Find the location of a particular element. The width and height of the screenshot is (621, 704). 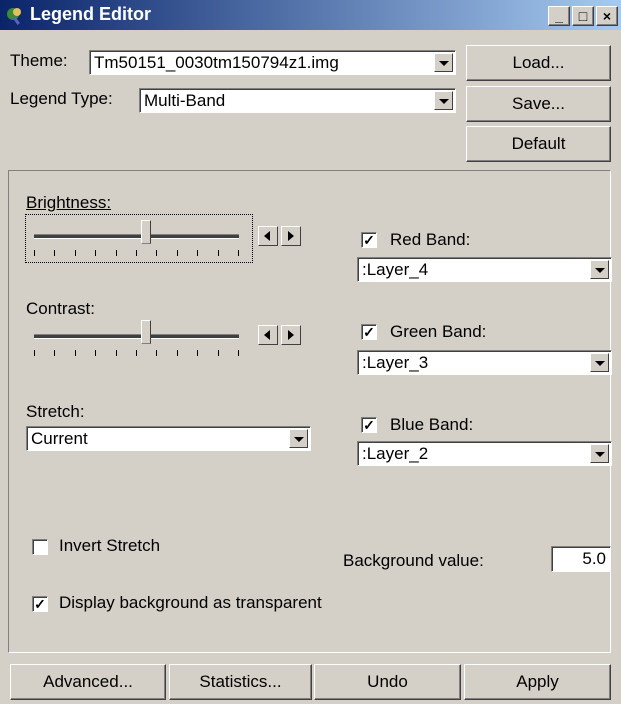

background-value-label: Background value: is located at coordinates (413, 560).